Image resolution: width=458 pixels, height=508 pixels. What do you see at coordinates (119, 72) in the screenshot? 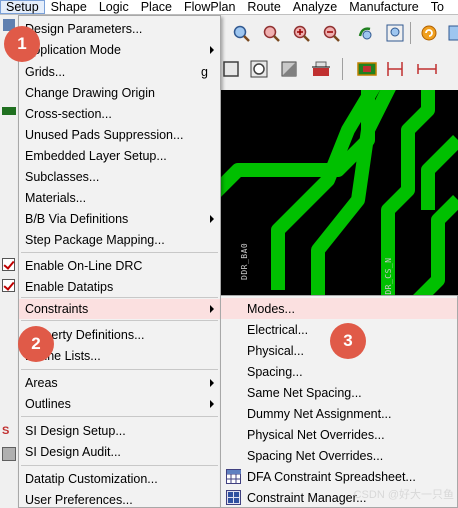
I see `menu-item-grids: Grids... g` at bounding box center [119, 72].